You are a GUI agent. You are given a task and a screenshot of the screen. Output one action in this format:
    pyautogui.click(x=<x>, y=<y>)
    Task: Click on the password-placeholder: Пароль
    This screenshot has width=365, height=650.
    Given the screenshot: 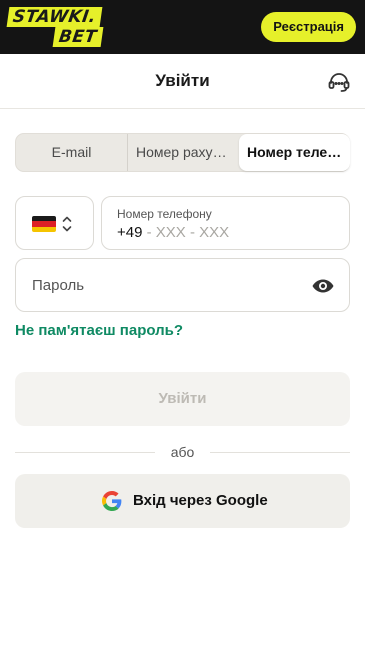 What is the action you would take?
    pyautogui.click(x=58, y=285)
    